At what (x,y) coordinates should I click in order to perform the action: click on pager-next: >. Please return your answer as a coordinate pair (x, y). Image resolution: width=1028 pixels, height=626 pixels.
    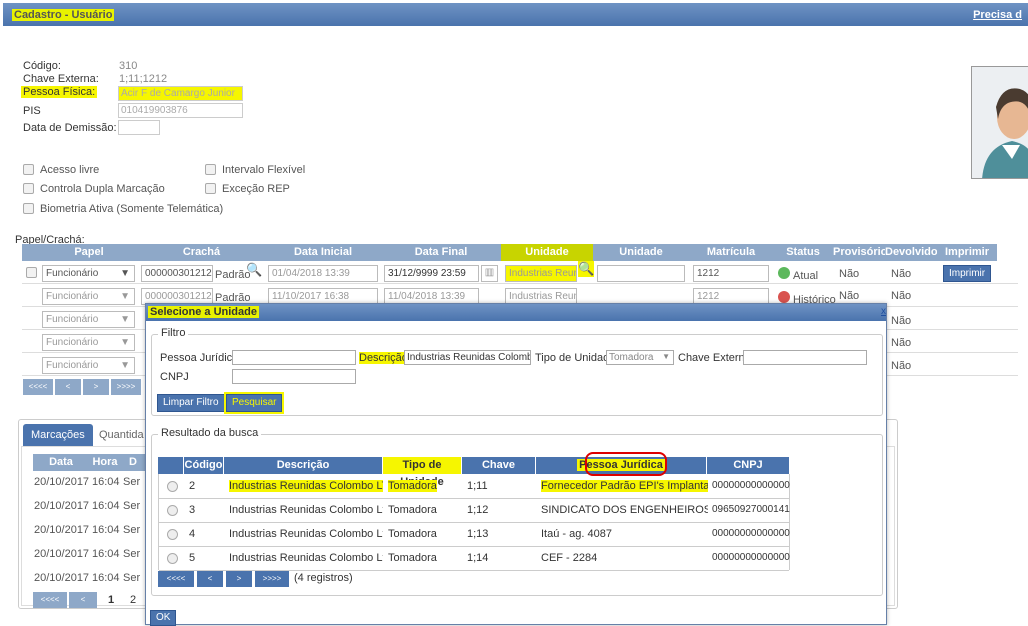
    Looking at the image, I should click on (96, 387).